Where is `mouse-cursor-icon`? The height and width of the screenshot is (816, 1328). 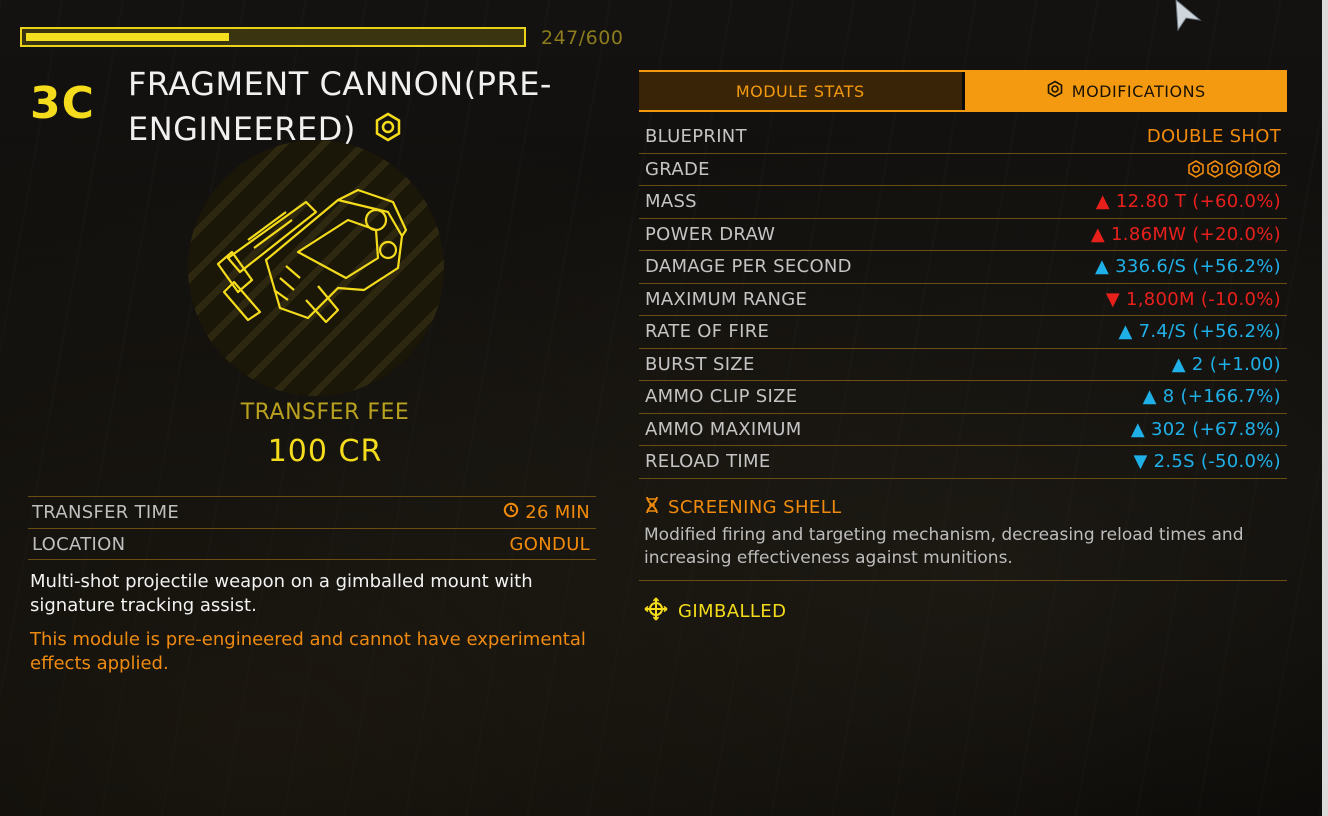
mouse-cursor-icon is located at coordinates (1188, 18).